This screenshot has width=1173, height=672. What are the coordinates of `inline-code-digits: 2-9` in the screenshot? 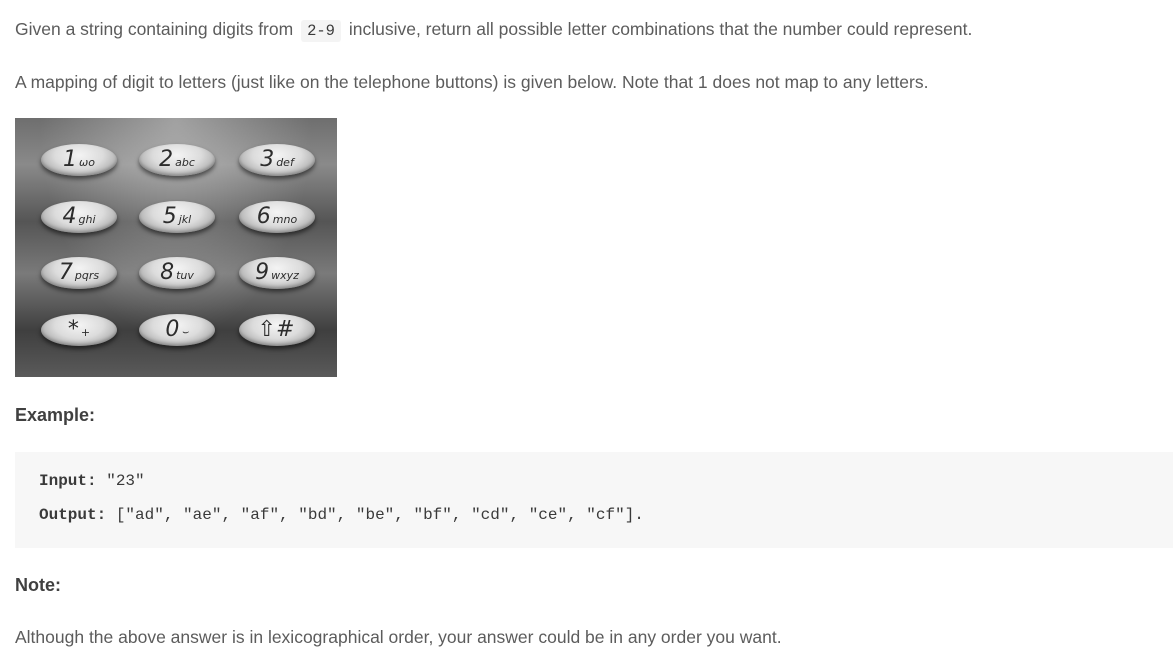 It's located at (321, 31).